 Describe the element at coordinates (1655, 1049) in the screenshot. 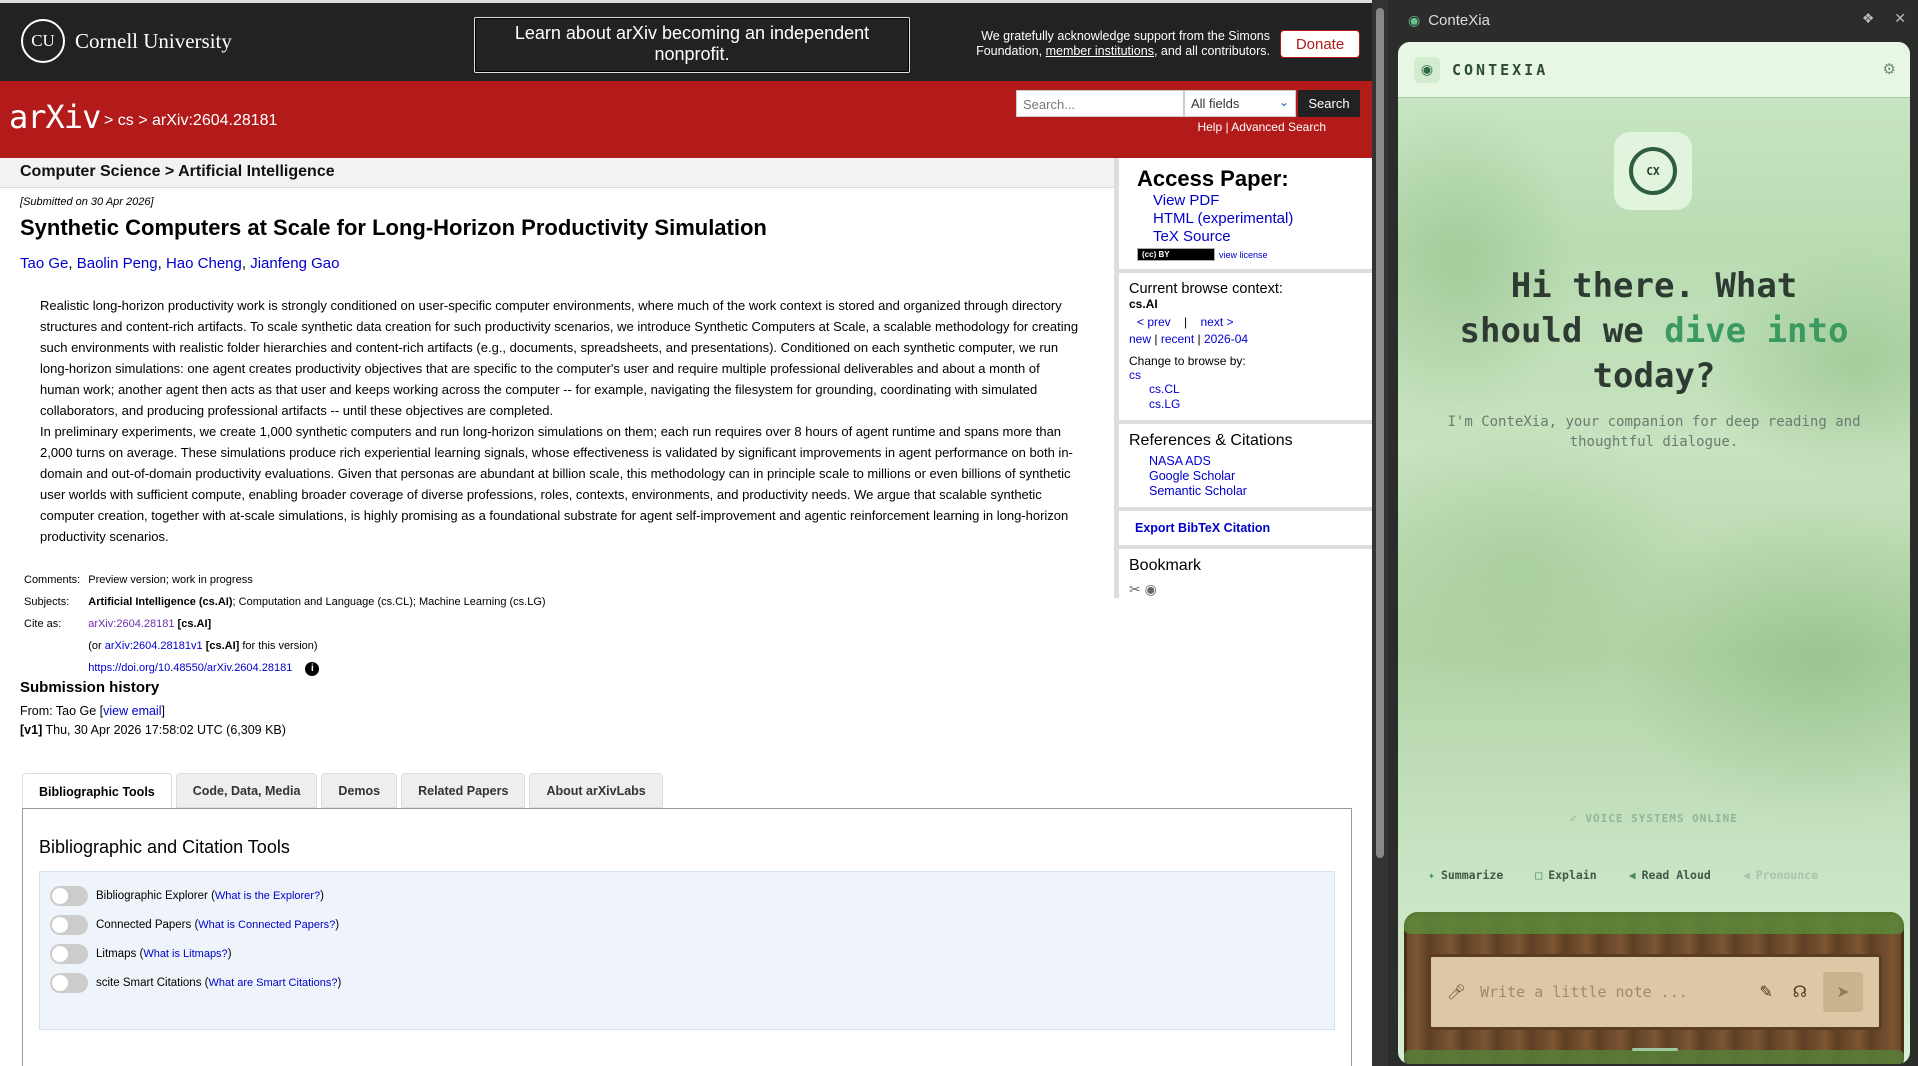

I see `resize-handle` at that location.